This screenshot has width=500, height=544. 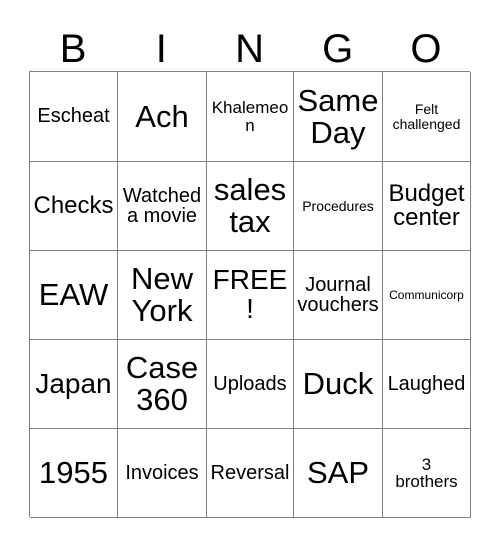 I want to click on bingo-cell-label: Uploads, so click(x=250, y=383).